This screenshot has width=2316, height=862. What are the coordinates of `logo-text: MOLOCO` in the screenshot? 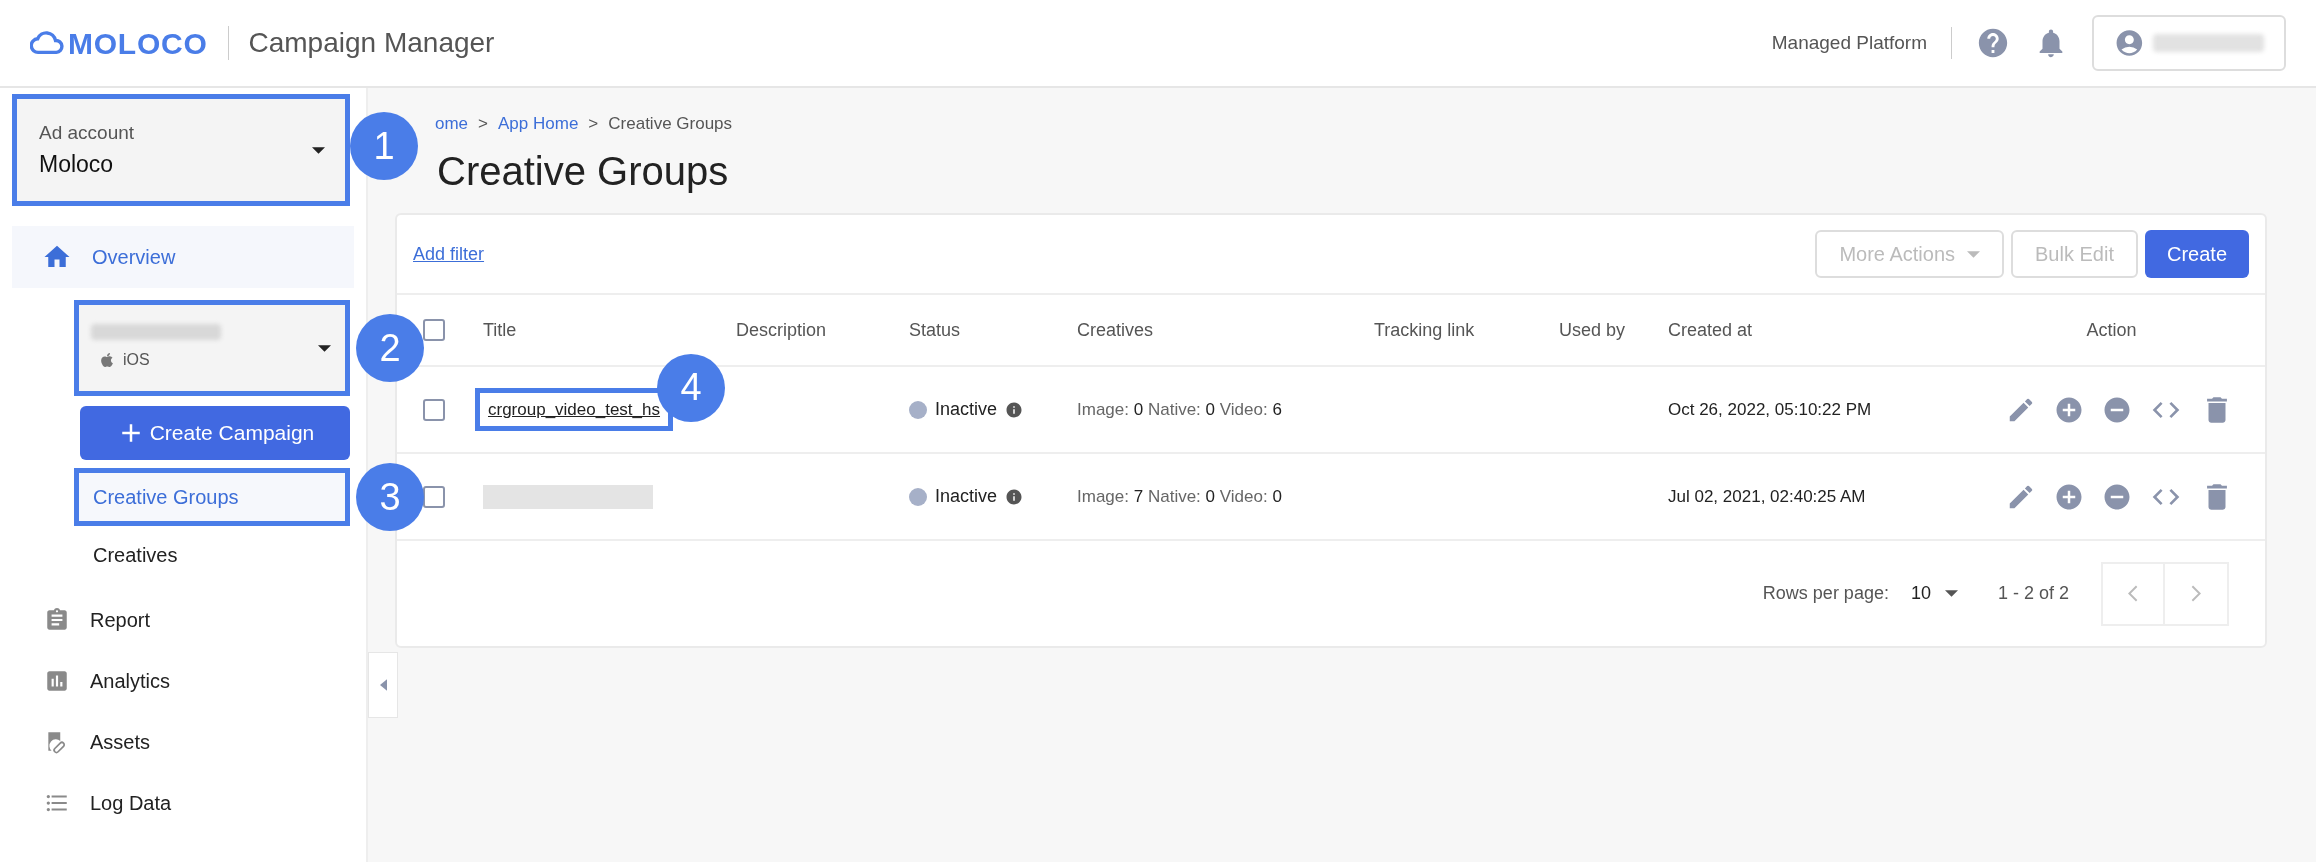 It's located at (138, 43).